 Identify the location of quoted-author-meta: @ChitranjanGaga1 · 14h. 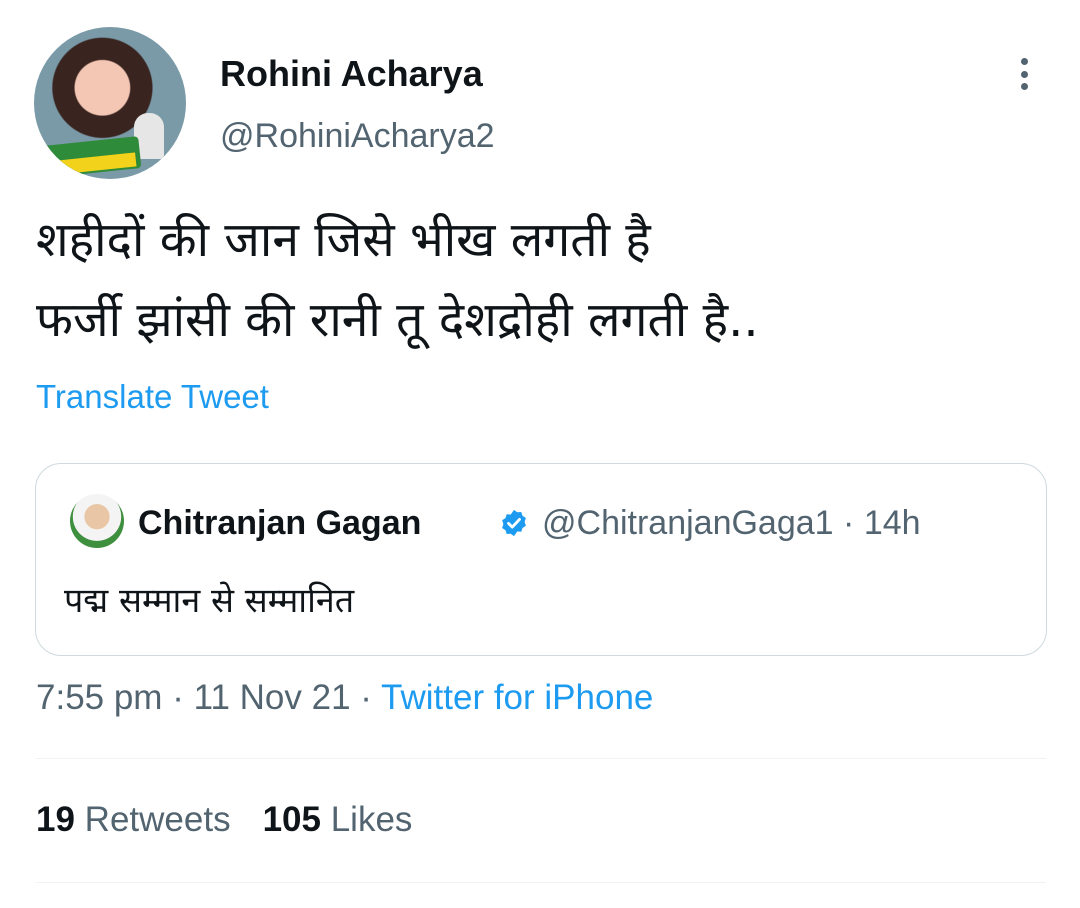
(731, 523).